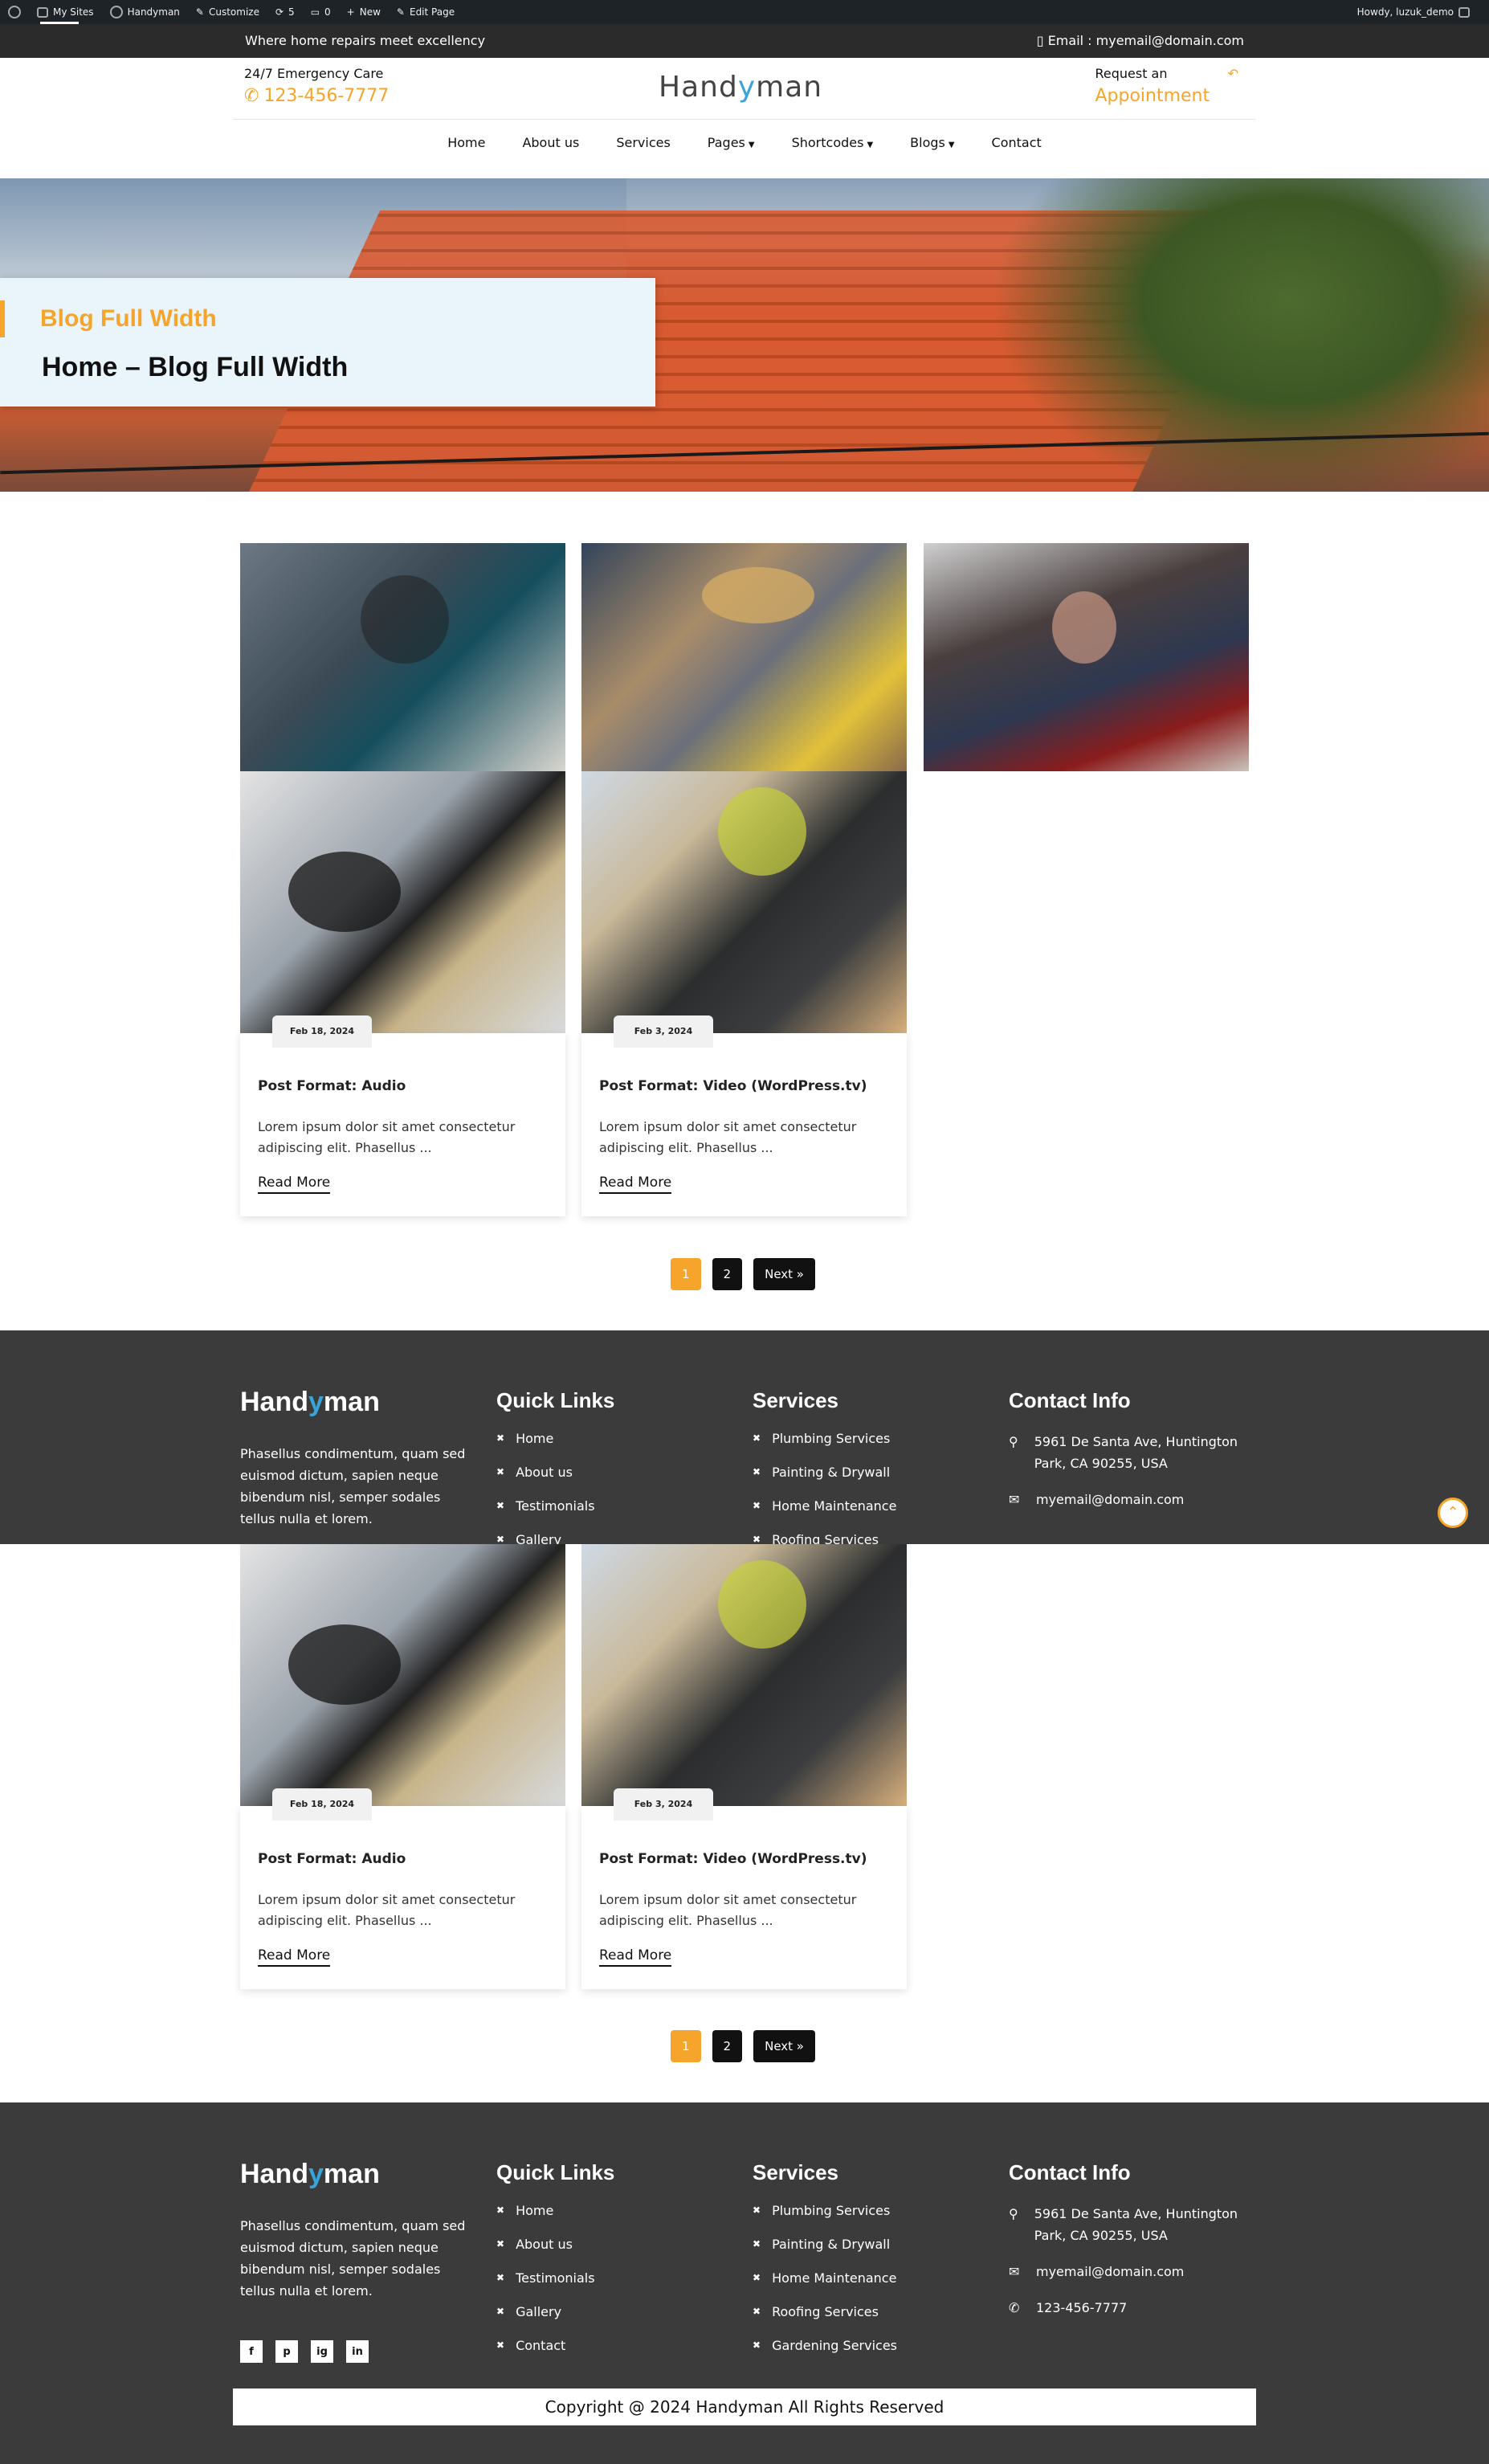 The height and width of the screenshot is (2464, 1489). Describe the element at coordinates (251, 2352) in the screenshot. I see `facebook-icon: f` at that location.